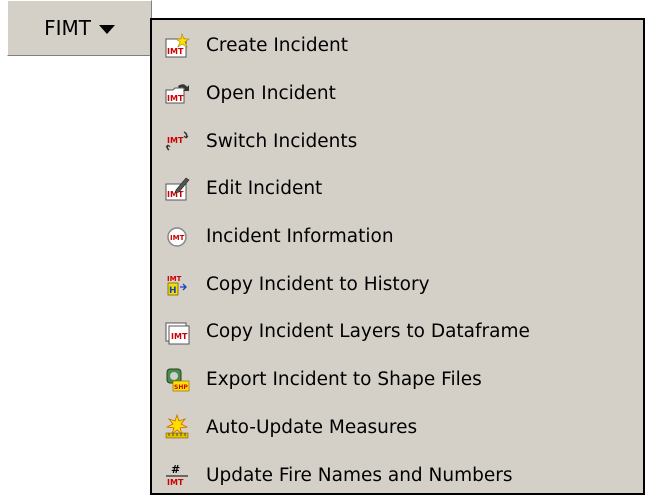  Describe the element at coordinates (277, 46) in the screenshot. I see `menu-item-label: Create Incident` at that location.